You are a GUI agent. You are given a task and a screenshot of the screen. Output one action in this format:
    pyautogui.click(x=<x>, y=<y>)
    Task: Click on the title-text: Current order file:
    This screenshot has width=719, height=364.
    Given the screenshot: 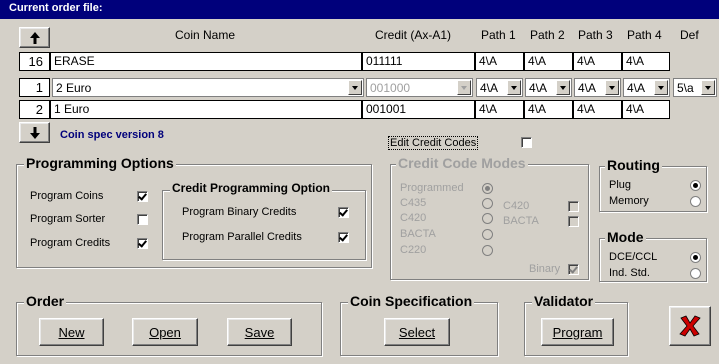 What is the action you would take?
    pyautogui.click(x=56, y=8)
    